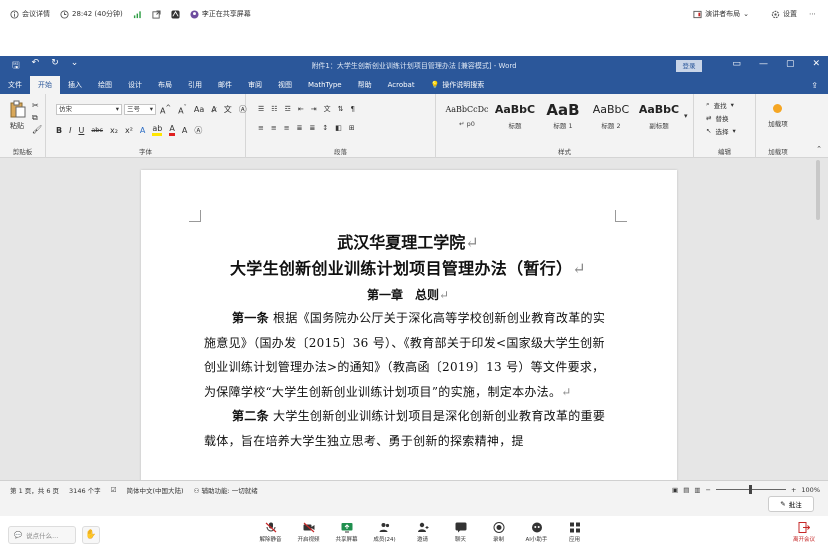 Image resolution: width=828 pixels, height=552 pixels. I want to click on shading-icon: ◧, so click(338, 128).